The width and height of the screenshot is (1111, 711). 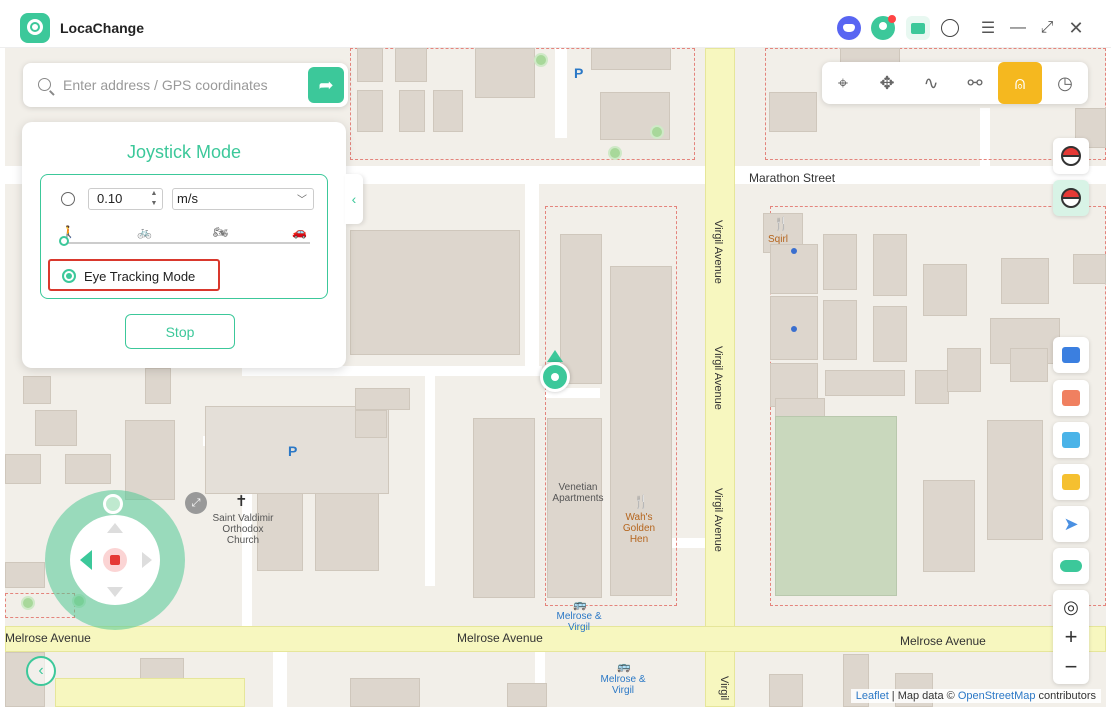 I want to click on heading-arrow, so click(x=555, y=356).